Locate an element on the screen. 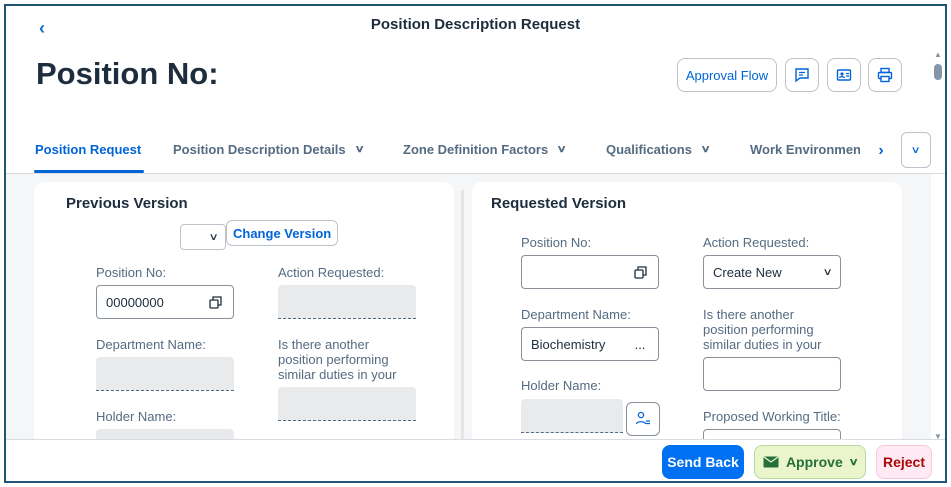  prev-action-requested-label: Action Requested: is located at coordinates (331, 272).